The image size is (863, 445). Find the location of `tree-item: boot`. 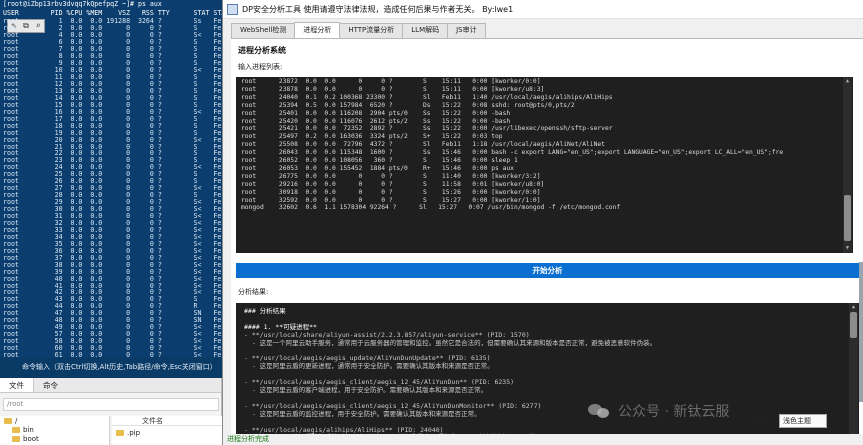

tree-item: boot is located at coordinates (25, 439).